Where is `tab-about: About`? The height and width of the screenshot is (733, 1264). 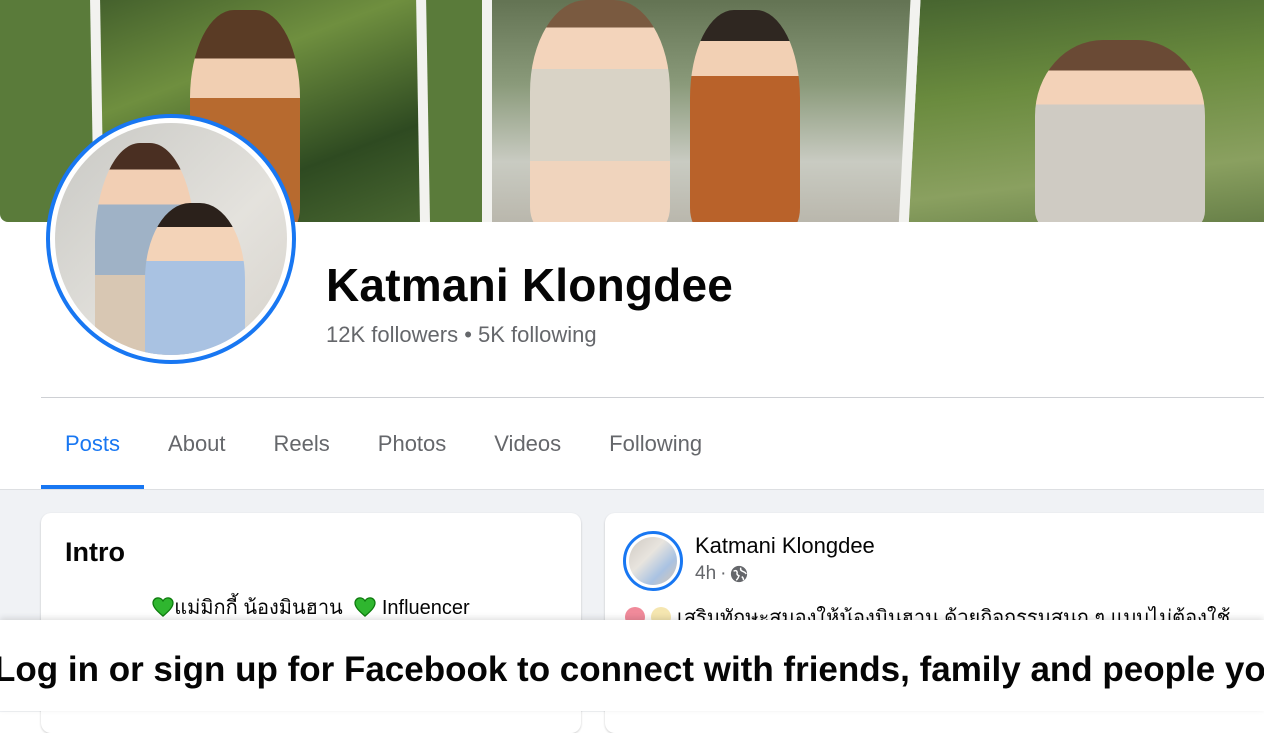
tab-about: About is located at coordinates (197, 443).